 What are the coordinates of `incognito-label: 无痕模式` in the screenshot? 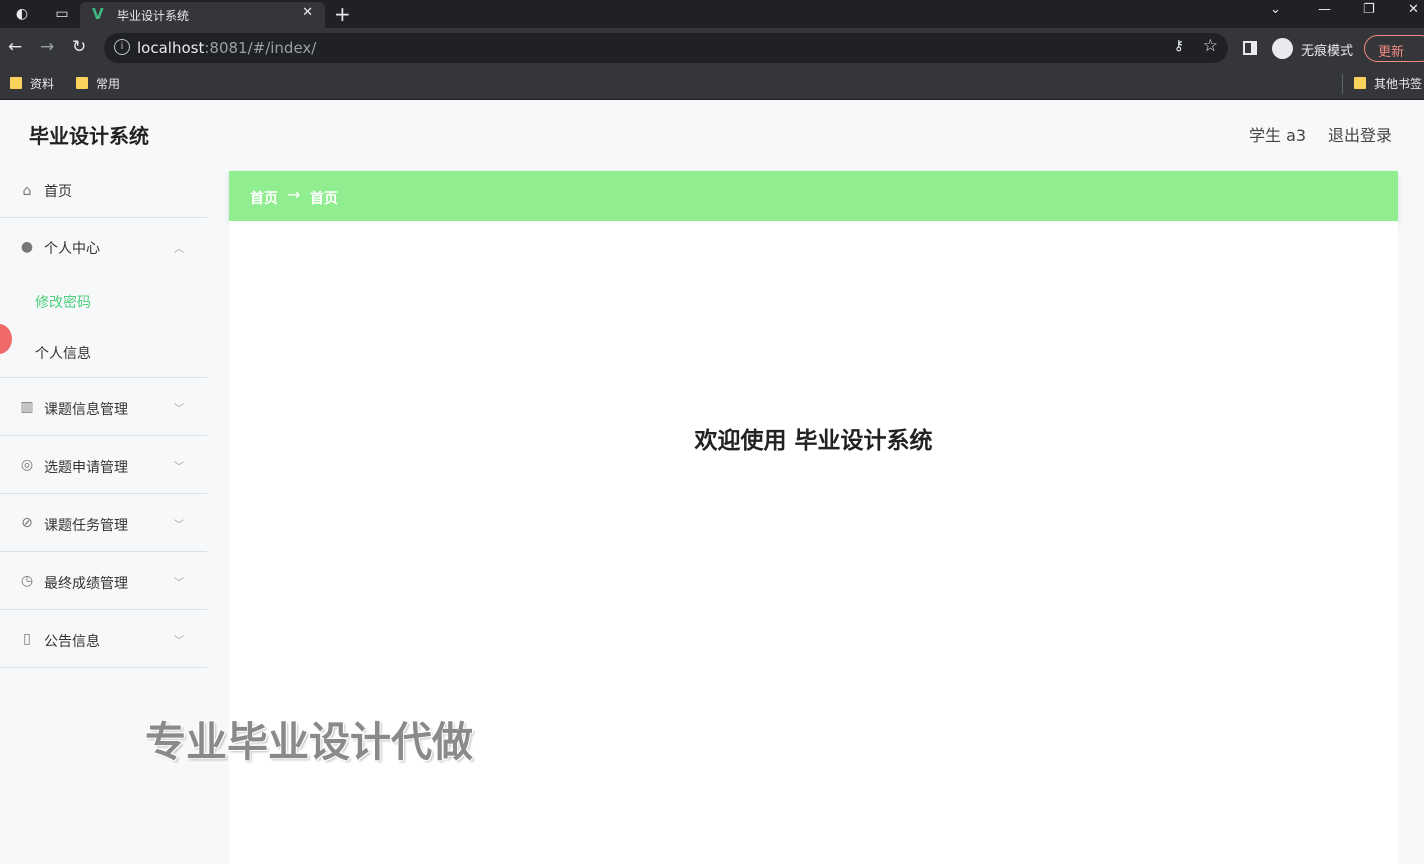 It's located at (1327, 49).